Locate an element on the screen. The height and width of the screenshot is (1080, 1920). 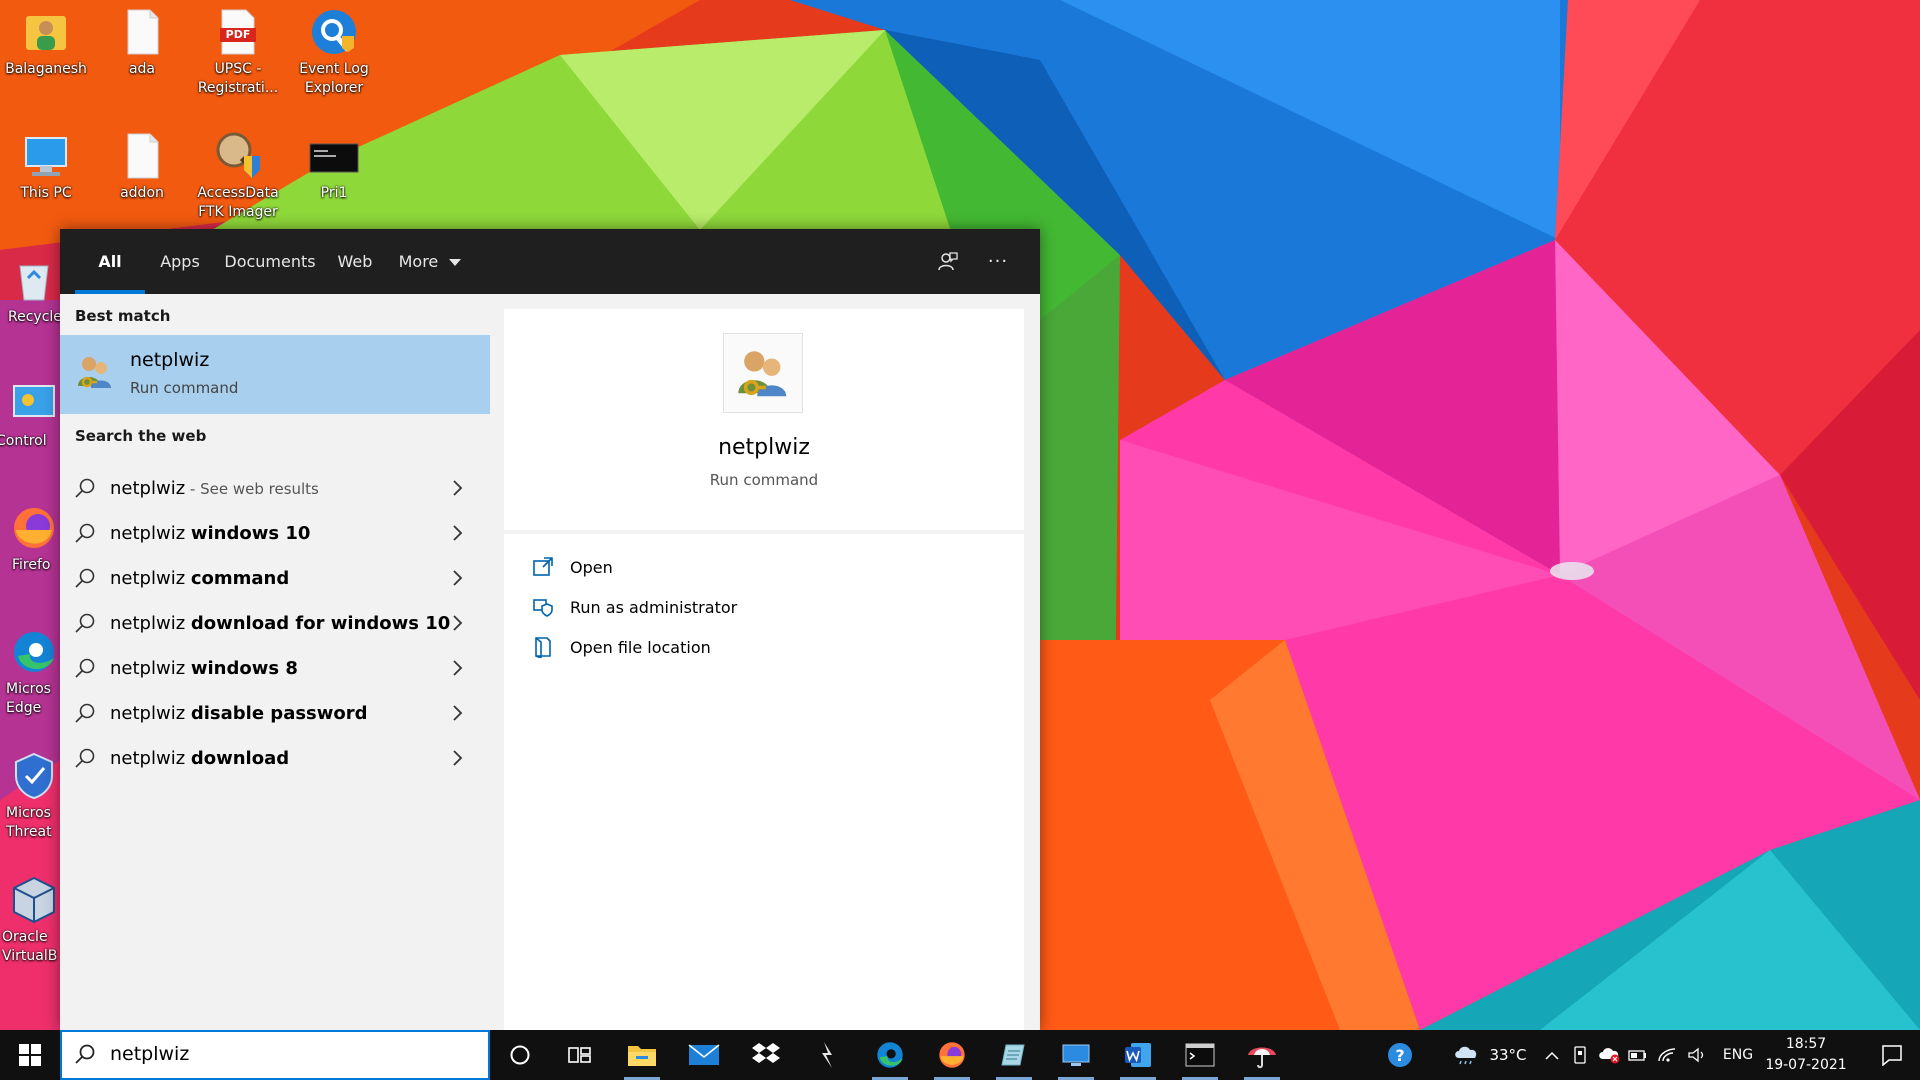
tray-volume-button is located at coordinates (1697, 1055).